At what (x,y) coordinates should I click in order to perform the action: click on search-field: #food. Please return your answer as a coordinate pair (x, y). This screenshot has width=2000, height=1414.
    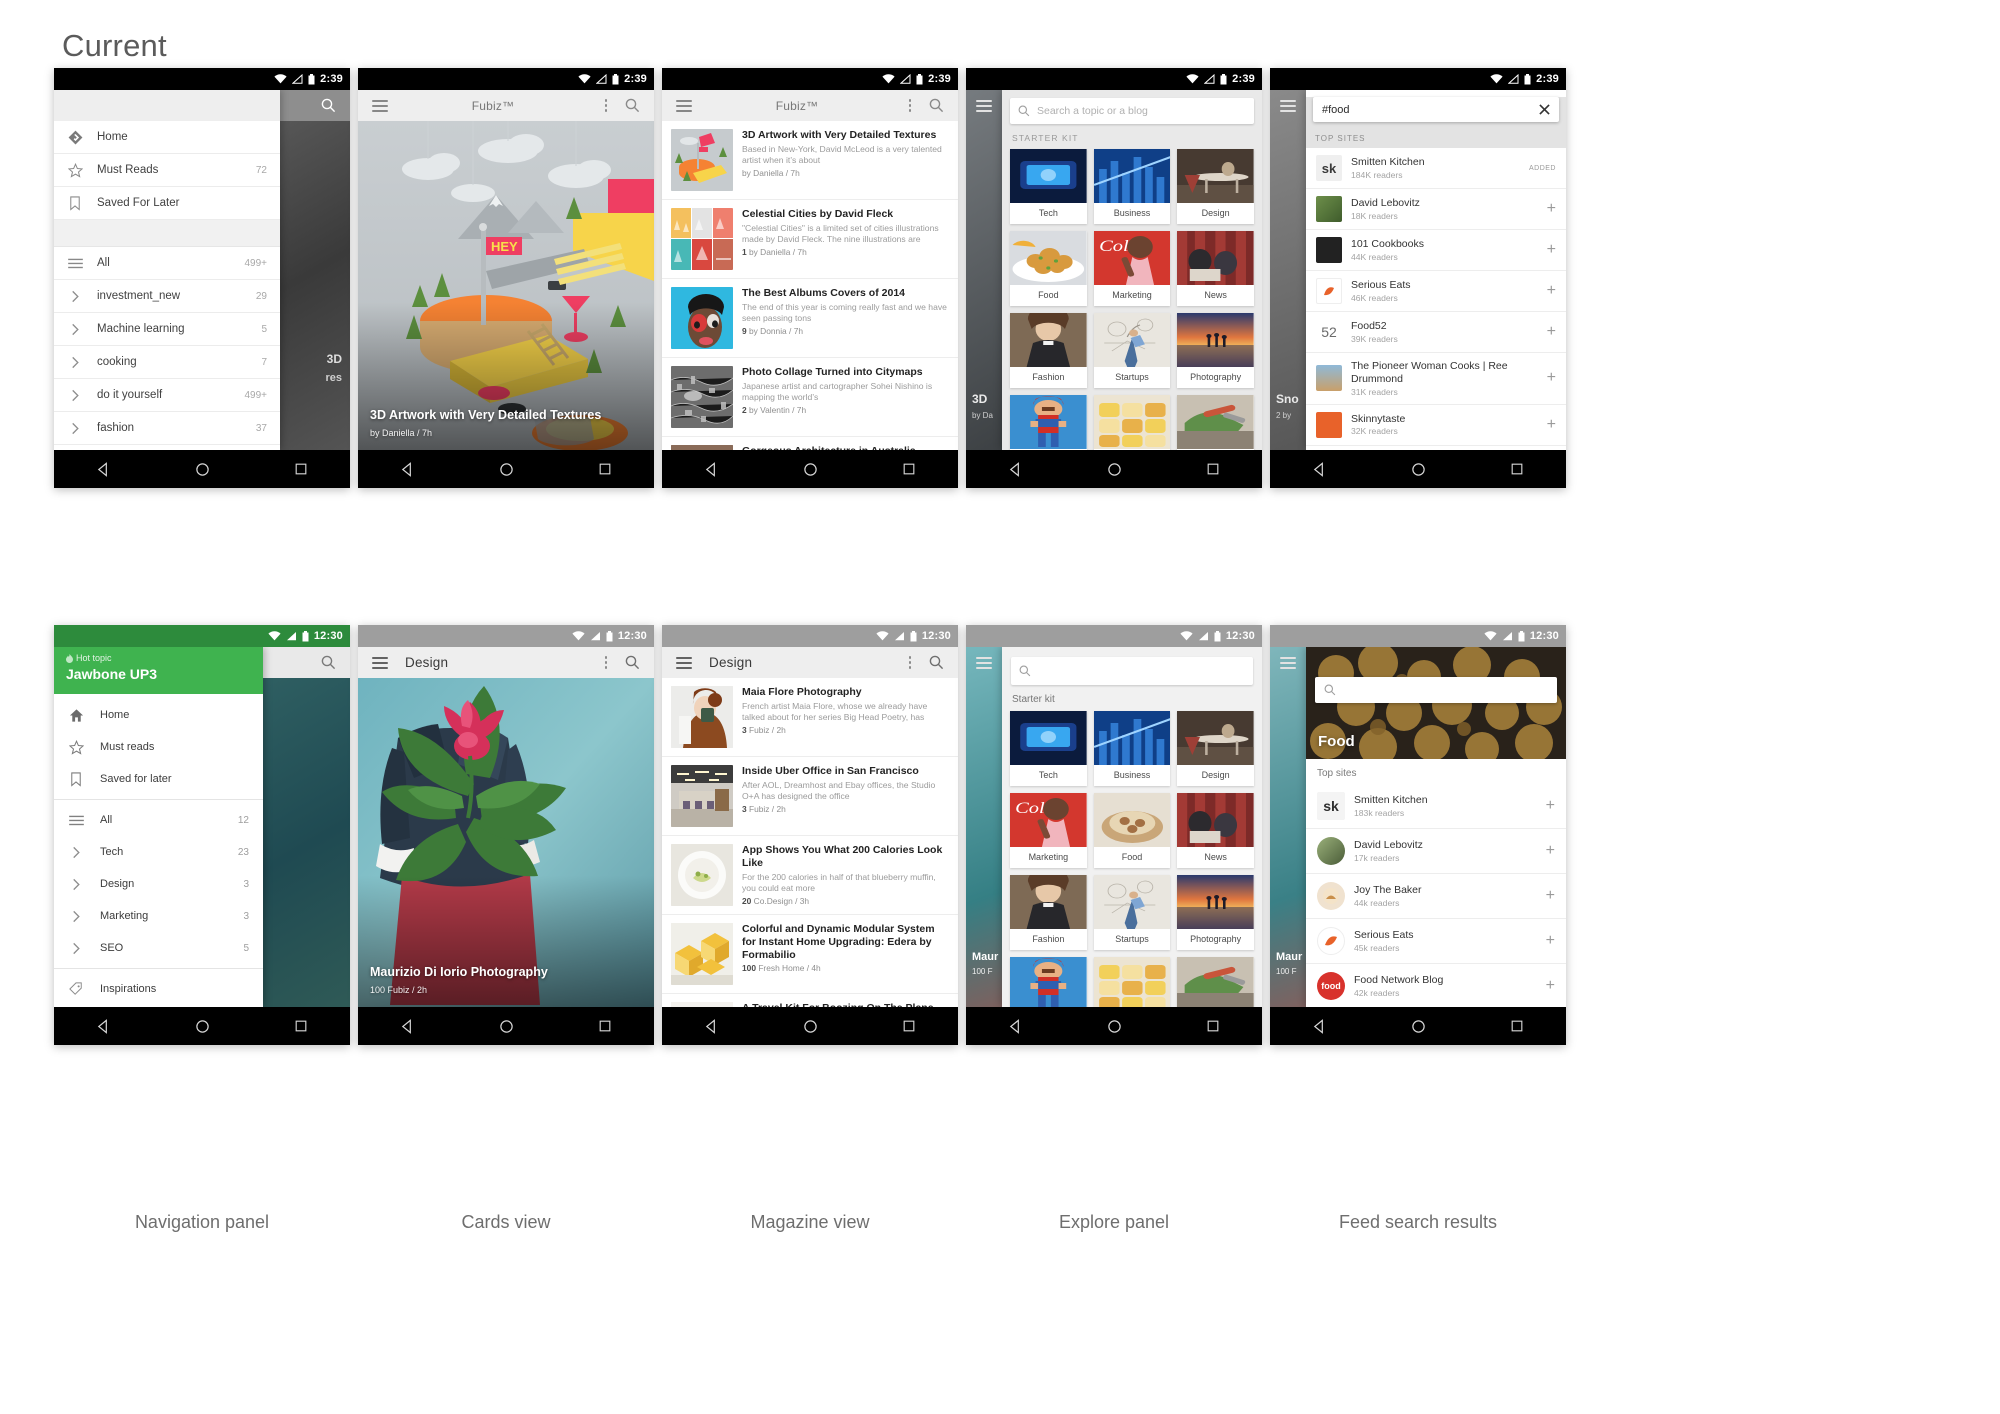
    Looking at the image, I should click on (1436, 109).